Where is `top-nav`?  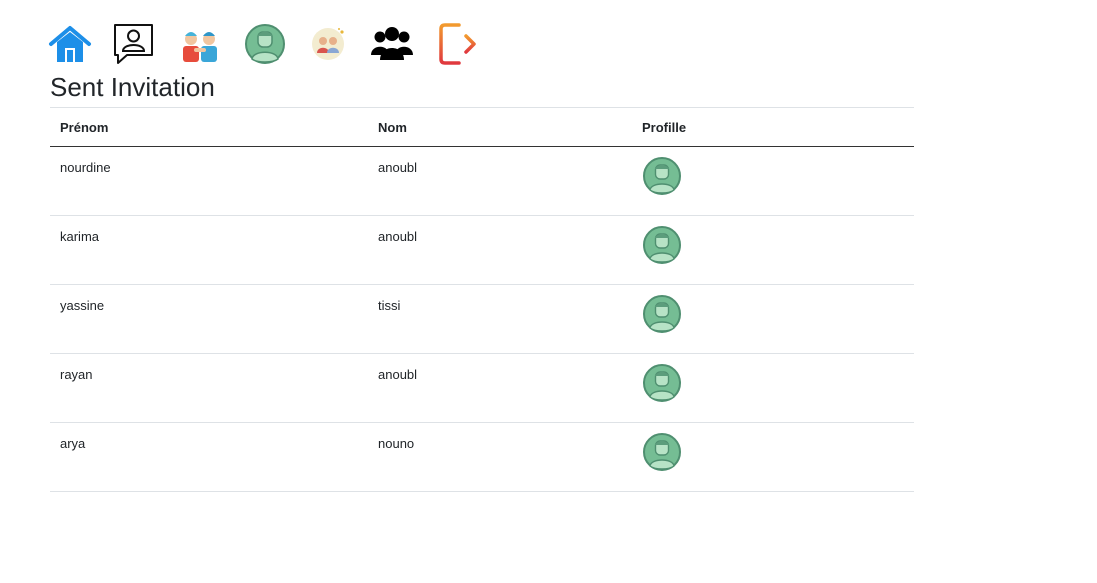 top-nav is located at coordinates (268, 44).